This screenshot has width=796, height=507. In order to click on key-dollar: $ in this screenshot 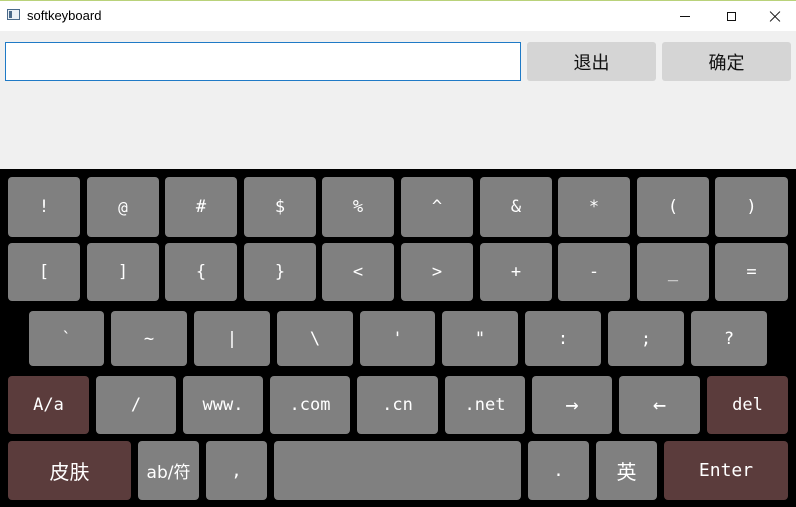, I will do `click(280, 207)`.